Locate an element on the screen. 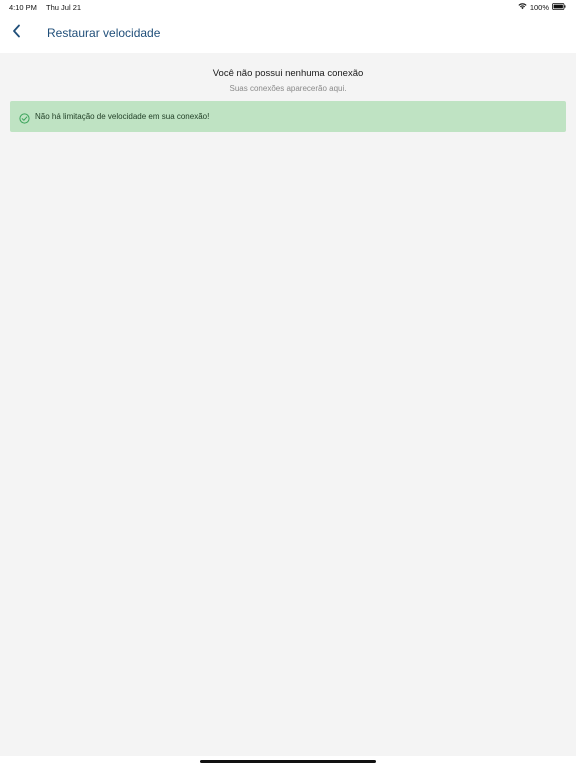 The width and height of the screenshot is (576, 768). chevron-left-icon is located at coordinates (16, 33).